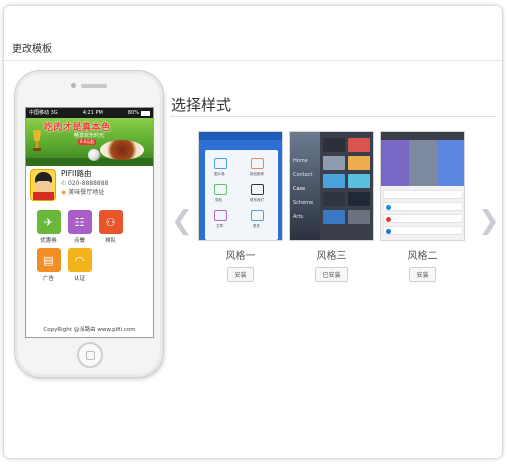 This screenshot has width=509, height=465. I want to click on feature-tile: ✈ 优惠券, so click(48, 227).